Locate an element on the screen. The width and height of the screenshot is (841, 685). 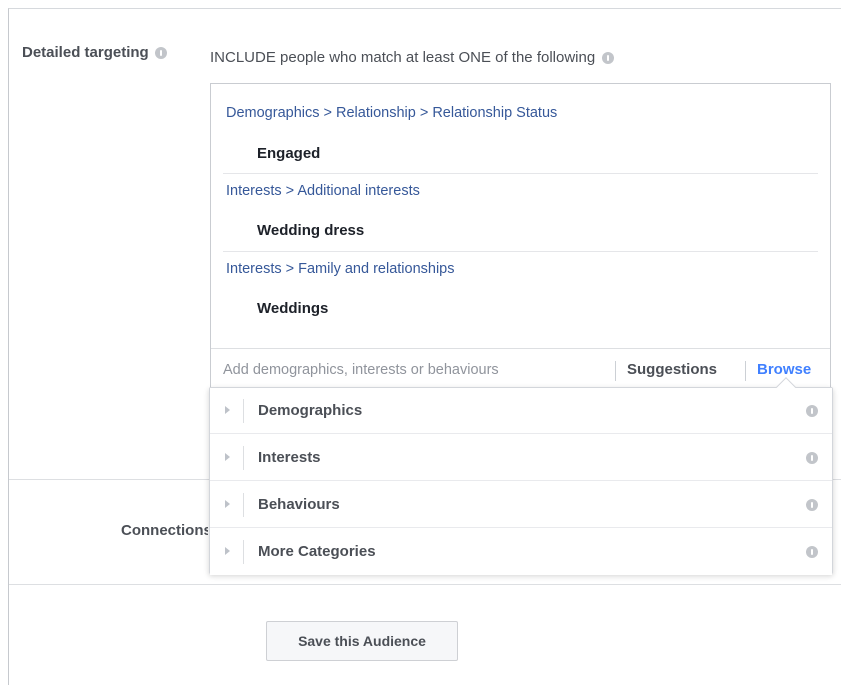
category-label: More Categories is located at coordinates (317, 551).